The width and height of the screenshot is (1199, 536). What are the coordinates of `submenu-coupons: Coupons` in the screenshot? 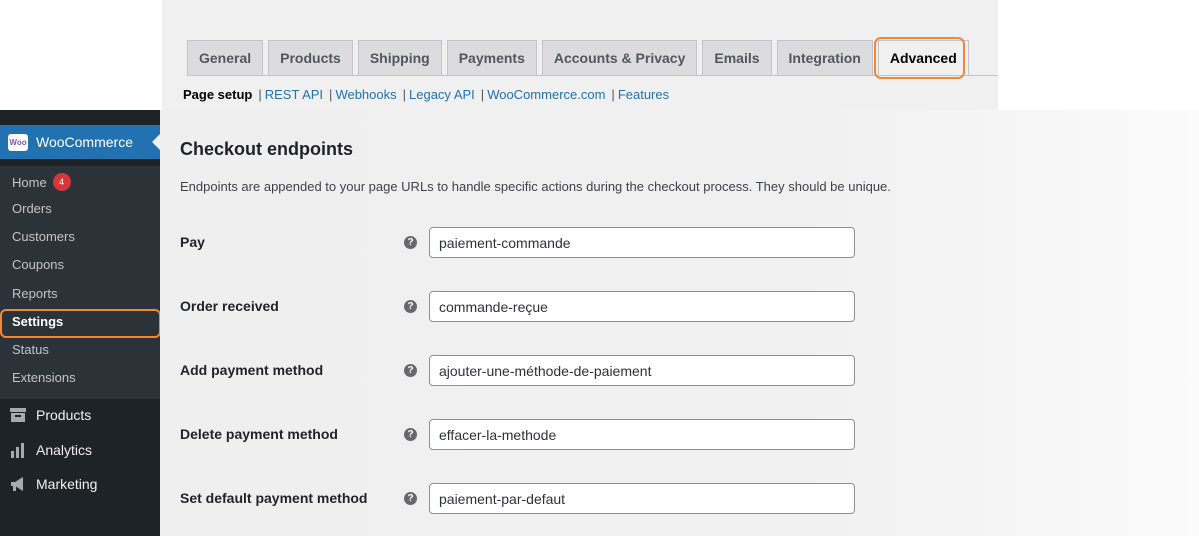 It's located at (38, 264).